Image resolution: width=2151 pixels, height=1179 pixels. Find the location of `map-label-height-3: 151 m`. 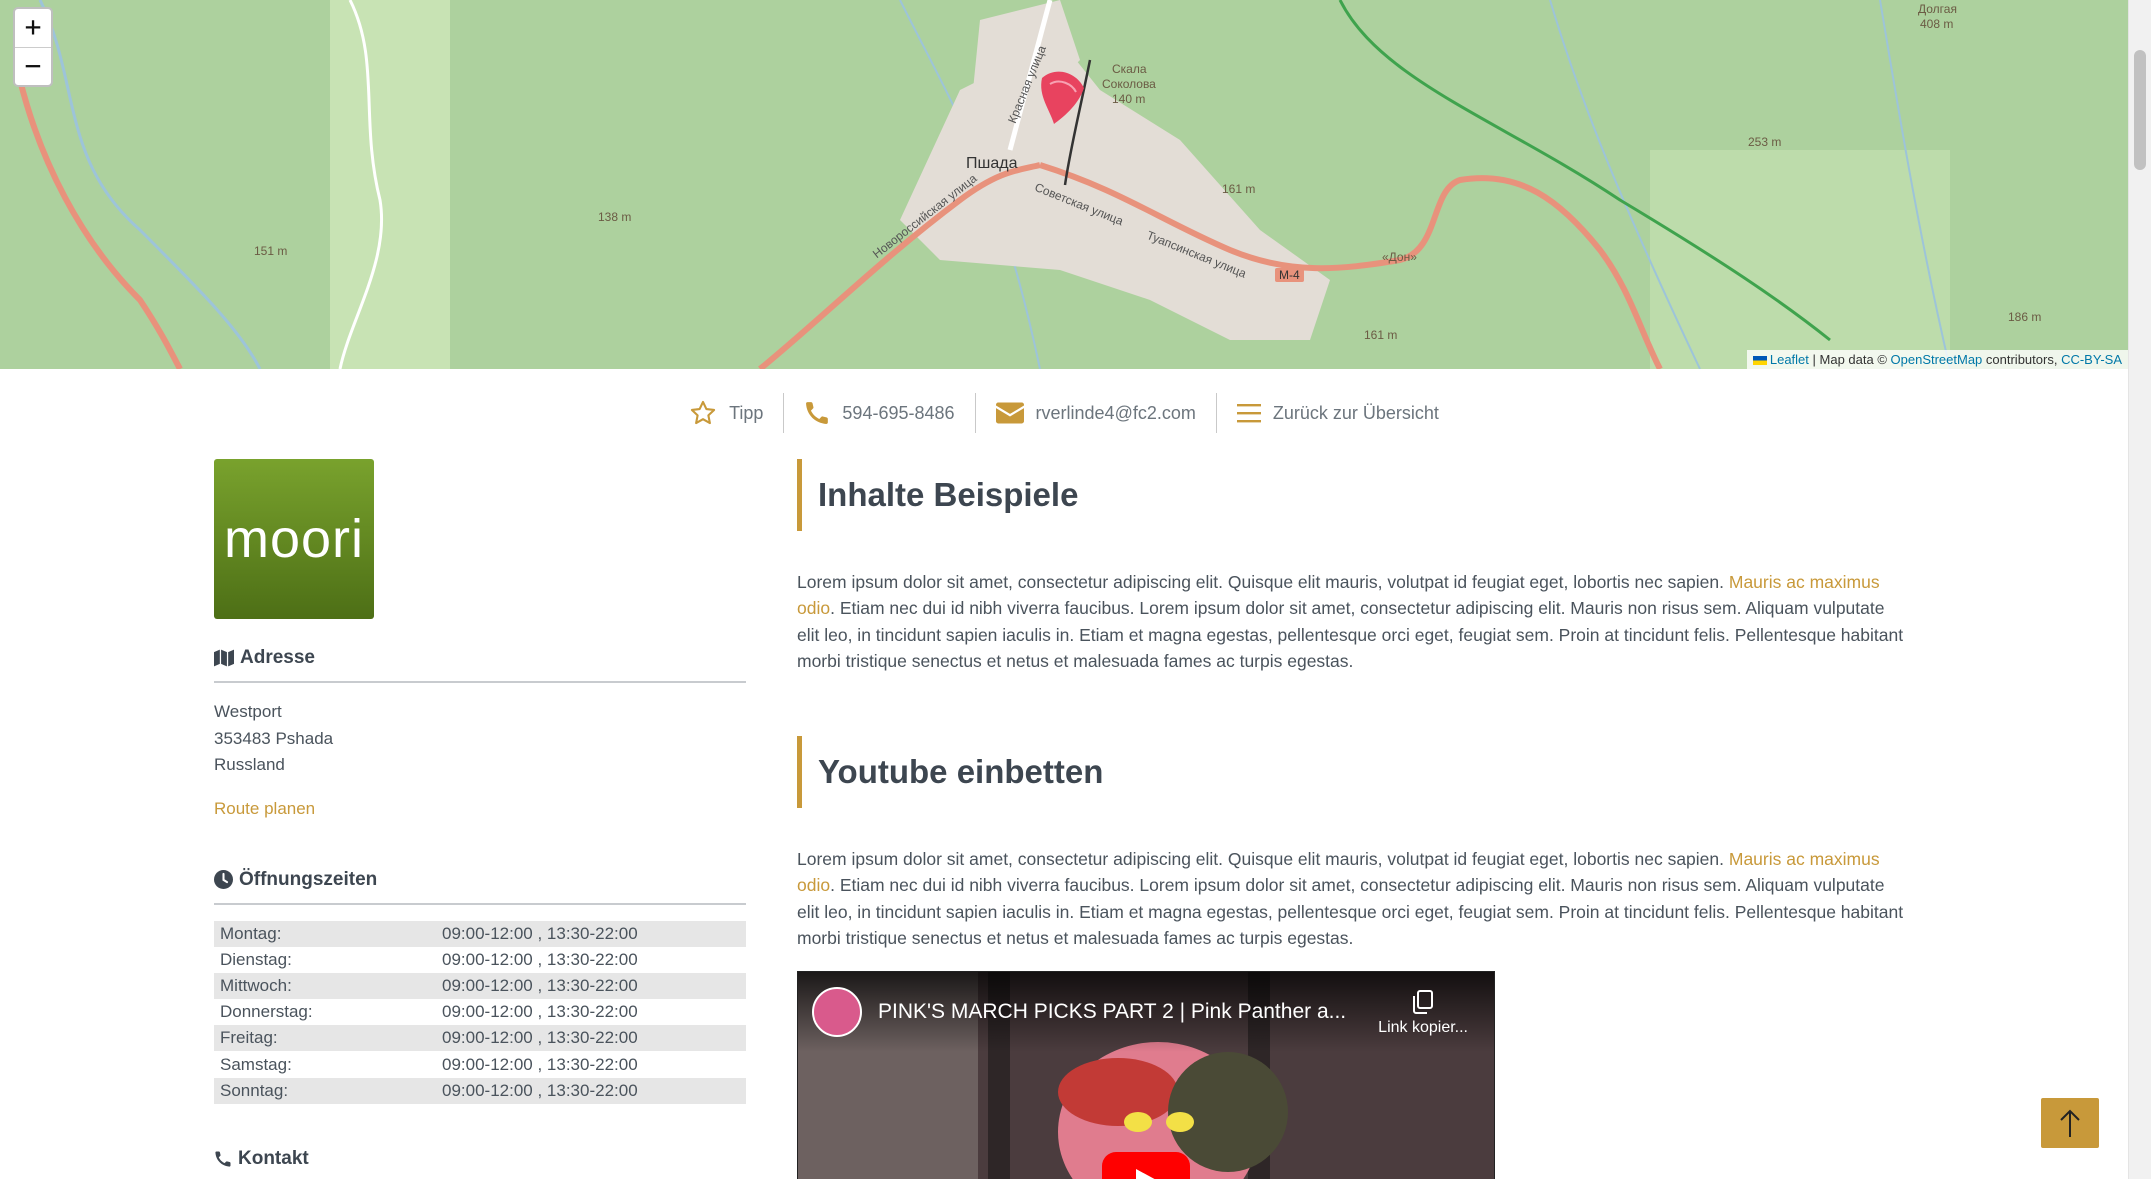

map-label-height-3: 151 m is located at coordinates (271, 251).